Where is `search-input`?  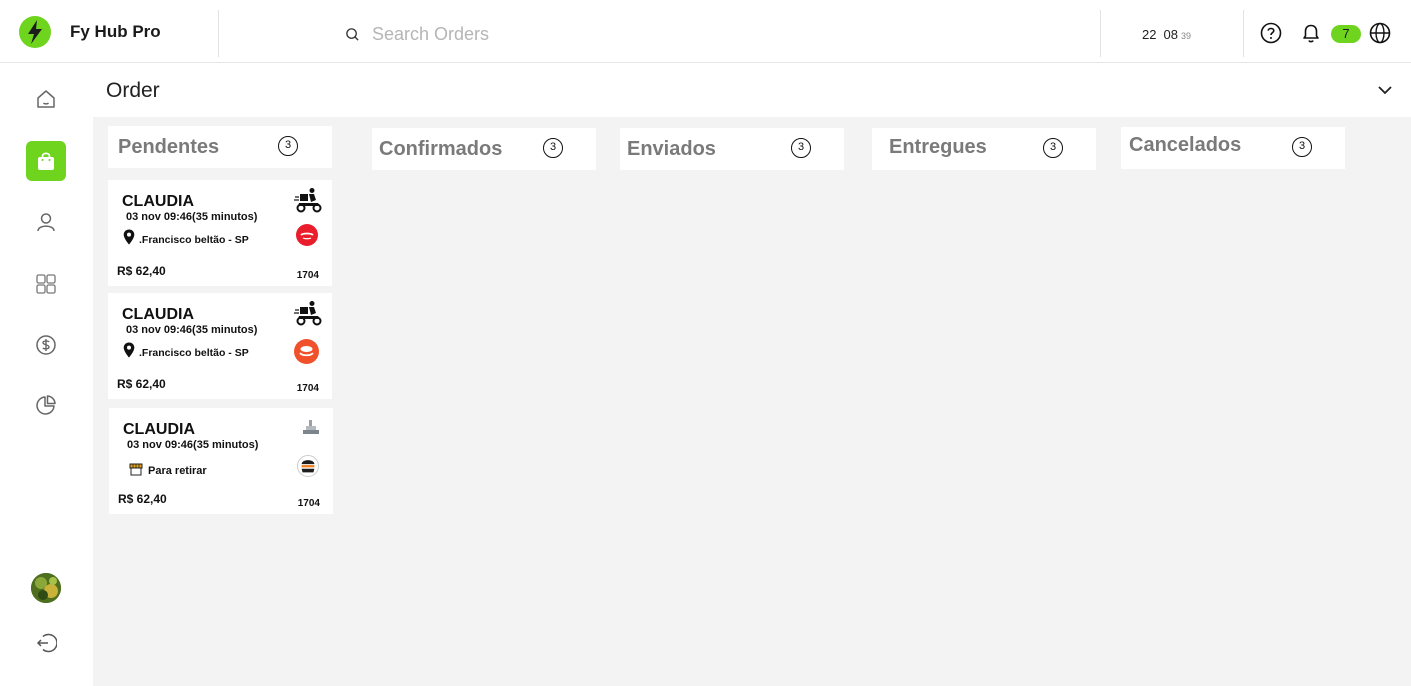 search-input is located at coordinates (722, 34).